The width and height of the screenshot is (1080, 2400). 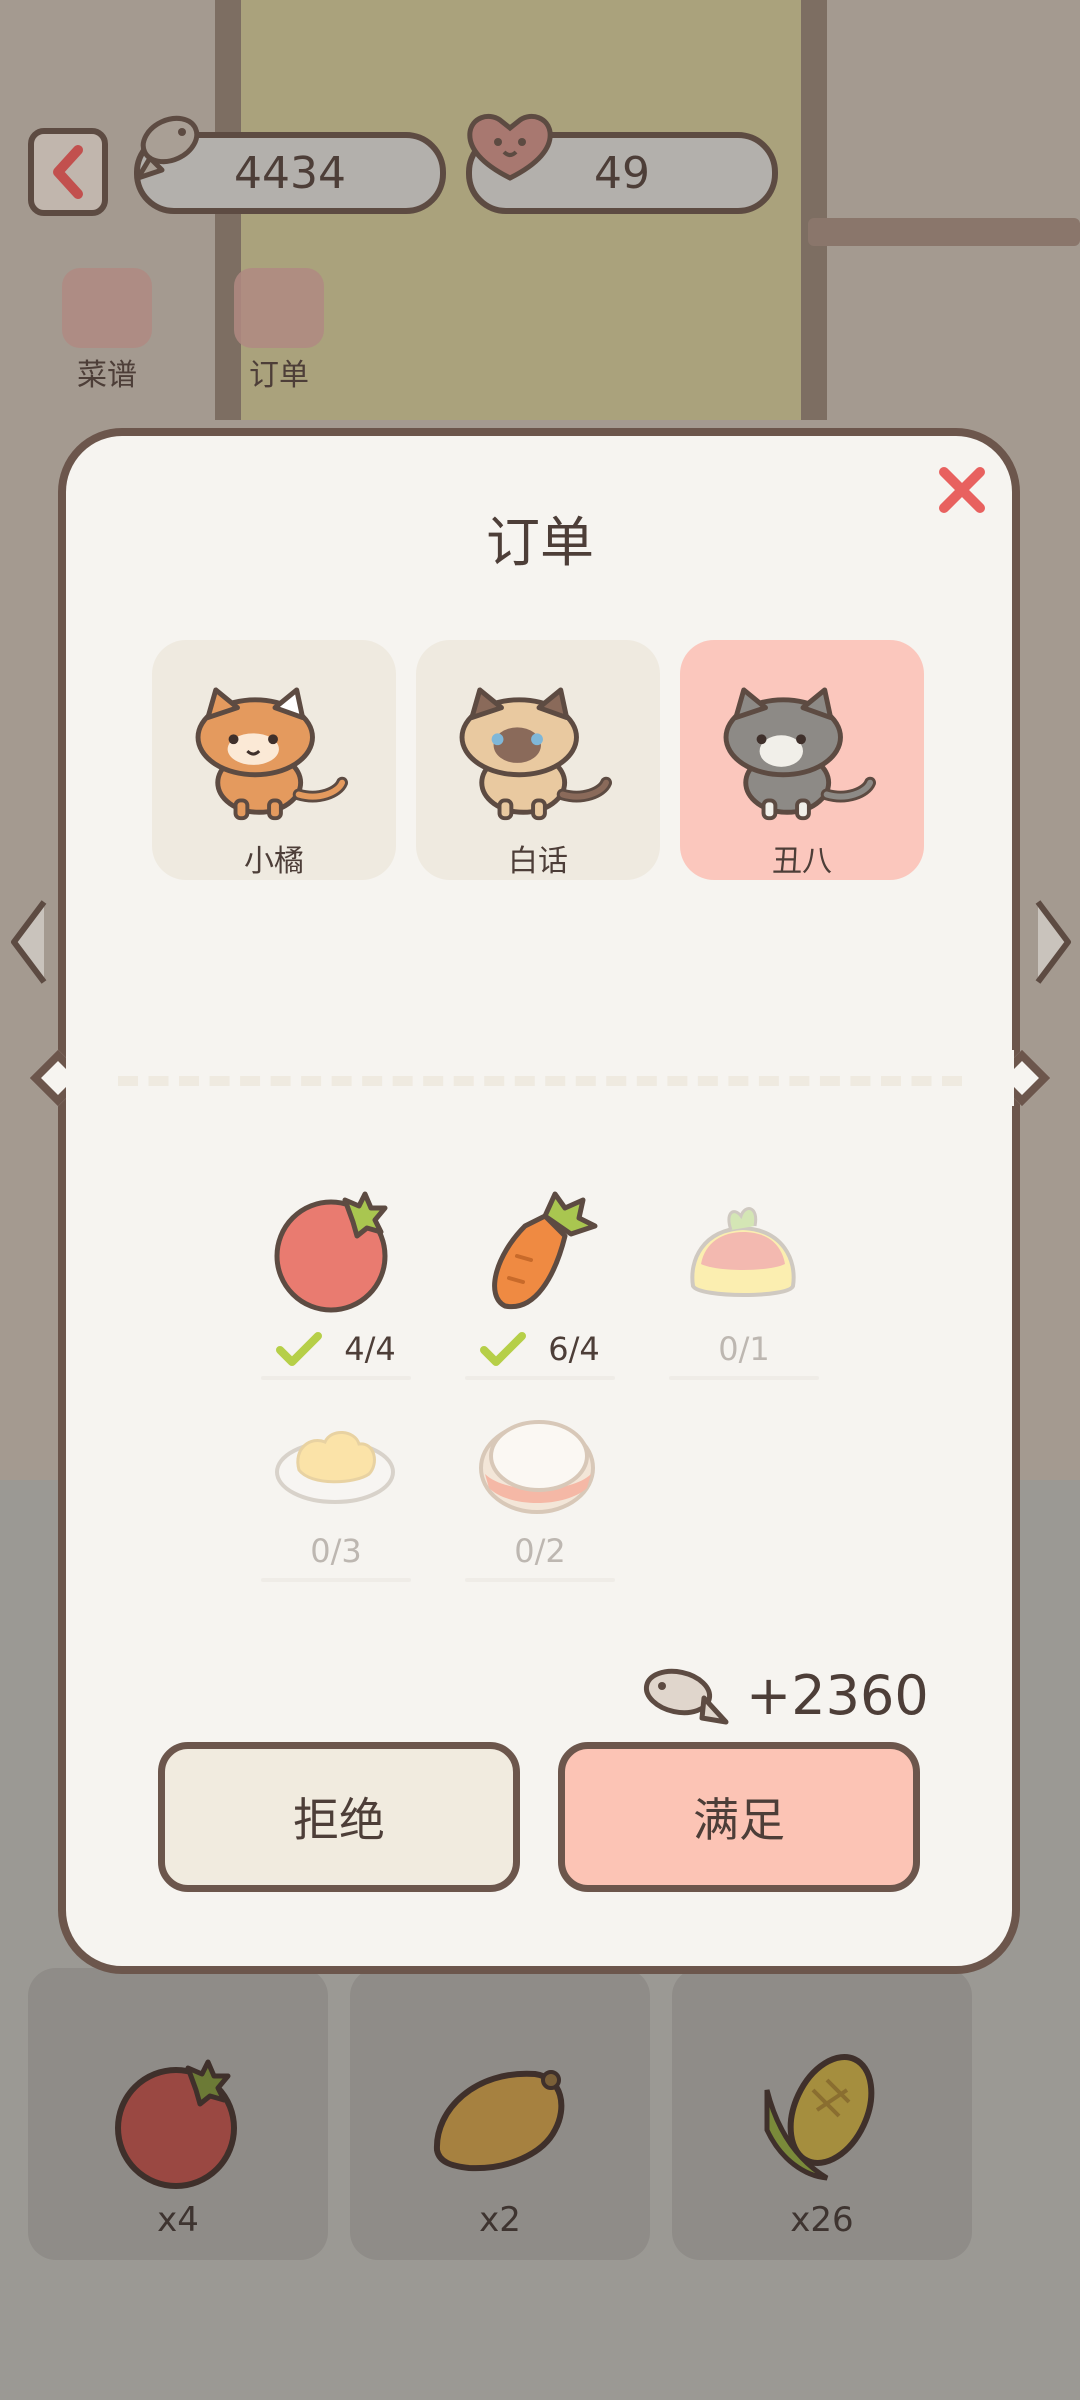 I want to click on order-reward: +2360, so click(x=784, y=1695).